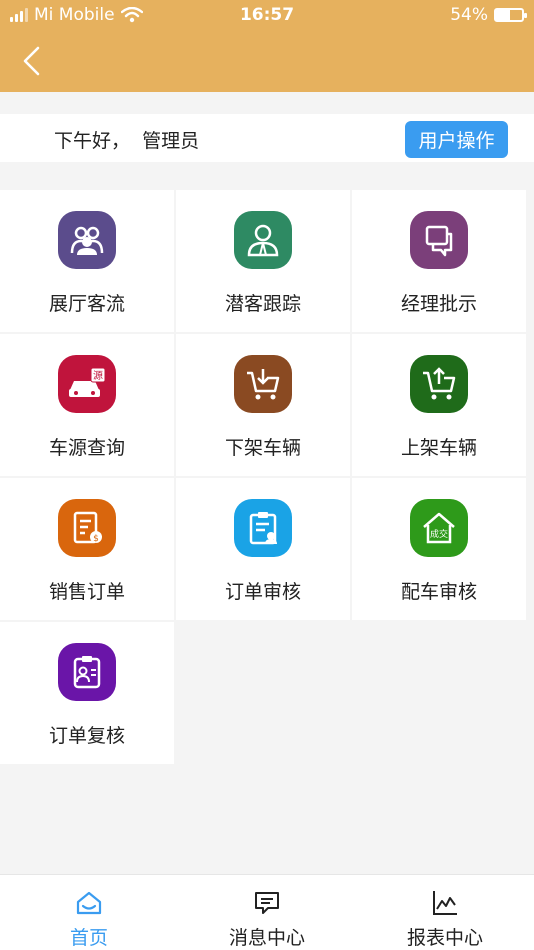 Image resolution: width=534 pixels, height=950 pixels. What do you see at coordinates (510, 15) in the screenshot?
I see `battery-icon` at bounding box center [510, 15].